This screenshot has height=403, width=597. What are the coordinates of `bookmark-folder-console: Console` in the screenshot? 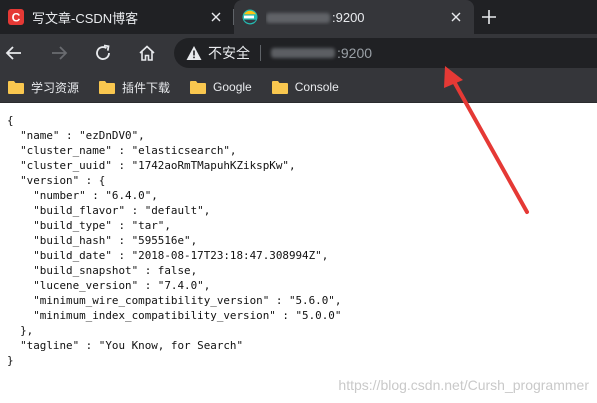 It's located at (305, 87).